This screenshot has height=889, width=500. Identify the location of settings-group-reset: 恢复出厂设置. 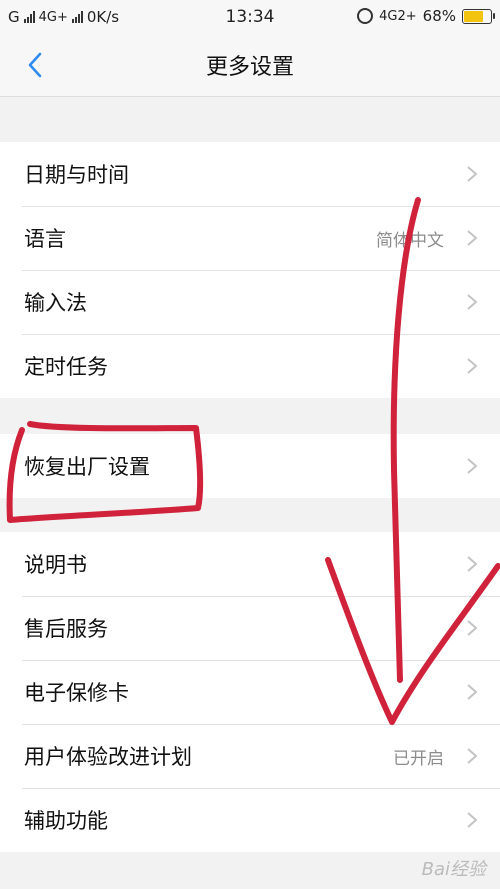
(250, 466).